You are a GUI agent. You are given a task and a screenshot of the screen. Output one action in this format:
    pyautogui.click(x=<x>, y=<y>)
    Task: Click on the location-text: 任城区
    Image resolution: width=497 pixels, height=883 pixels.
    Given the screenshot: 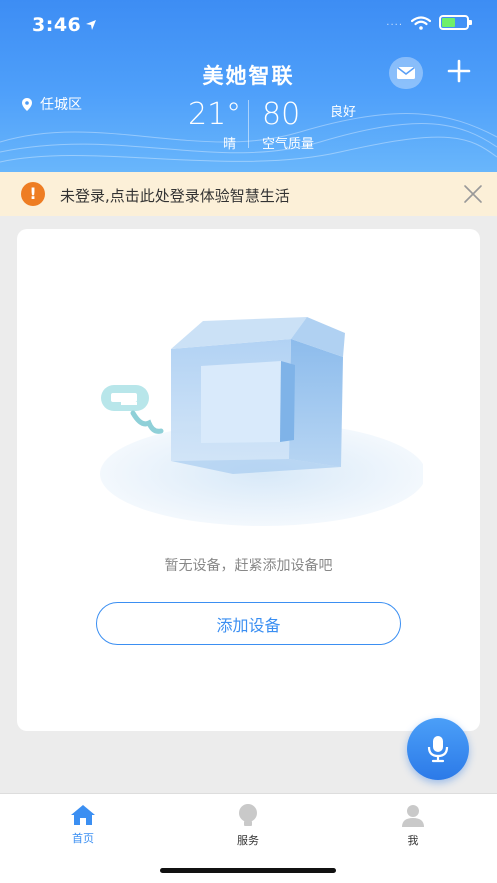 What is the action you would take?
    pyautogui.click(x=61, y=105)
    